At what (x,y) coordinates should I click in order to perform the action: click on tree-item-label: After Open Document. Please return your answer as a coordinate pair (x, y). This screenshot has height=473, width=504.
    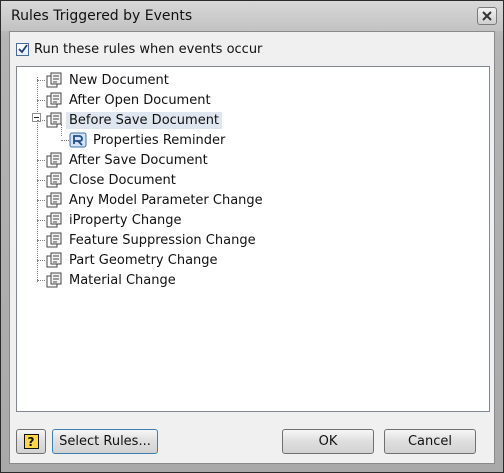
    Looking at the image, I should click on (140, 100).